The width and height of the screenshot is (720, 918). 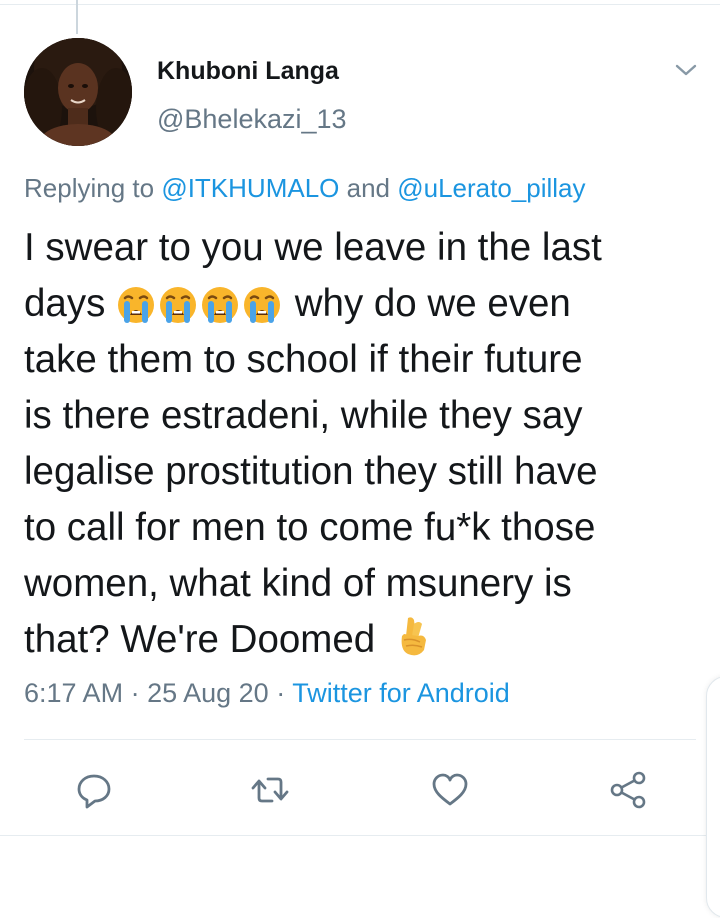 What do you see at coordinates (93, 188) in the screenshot?
I see `replying-to-label: Replying to` at bounding box center [93, 188].